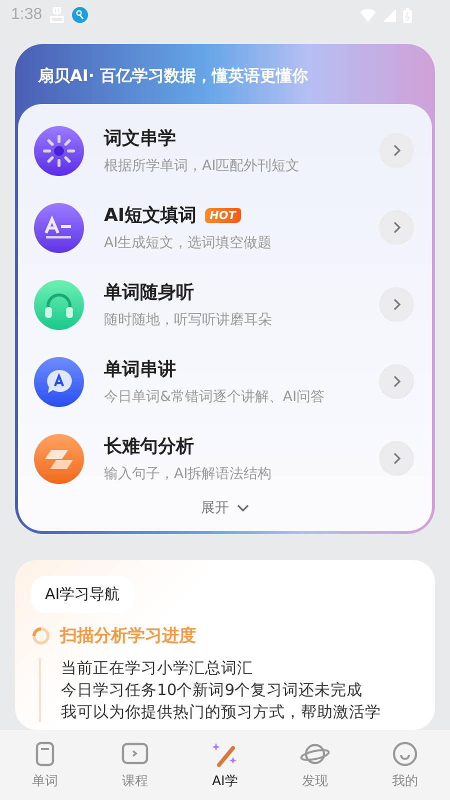 The height and width of the screenshot is (800, 450). Describe the element at coordinates (225, 458) in the screenshot. I see `feature-row: 长难句分析 输入句子，AI拆解语法结构` at that location.